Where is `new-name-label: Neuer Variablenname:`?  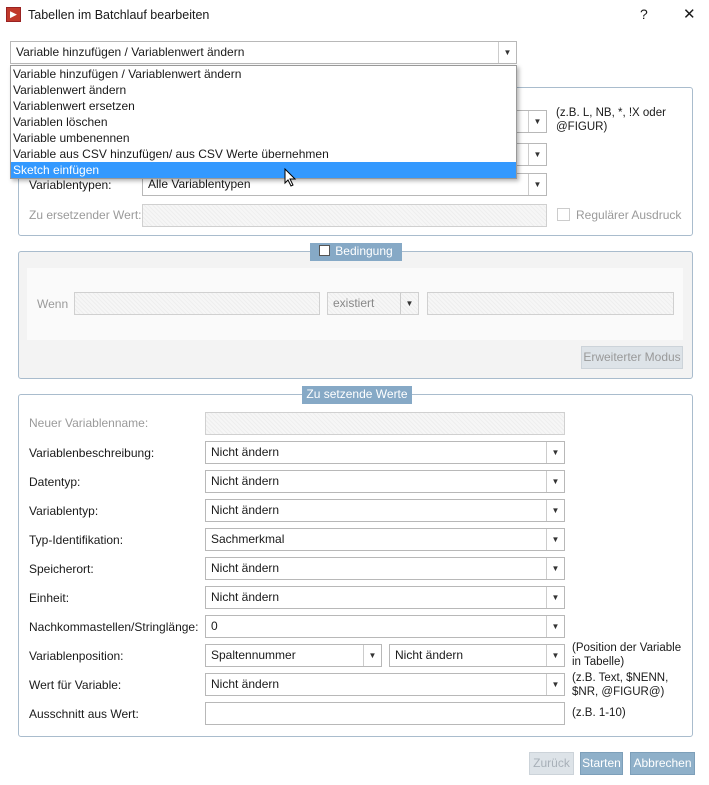 new-name-label: Neuer Variablenname: is located at coordinates (89, 423).